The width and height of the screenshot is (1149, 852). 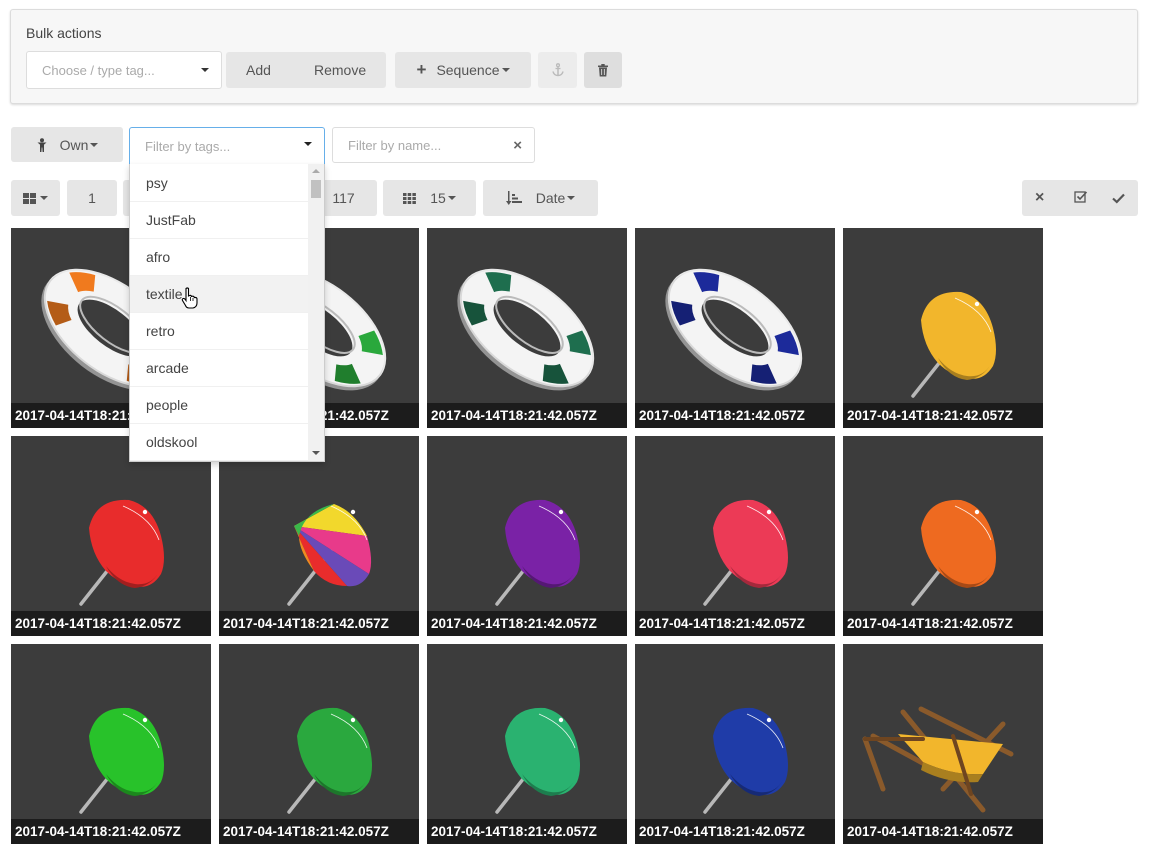 I want to click on sort-button: Date, so click(x=540, y=198).